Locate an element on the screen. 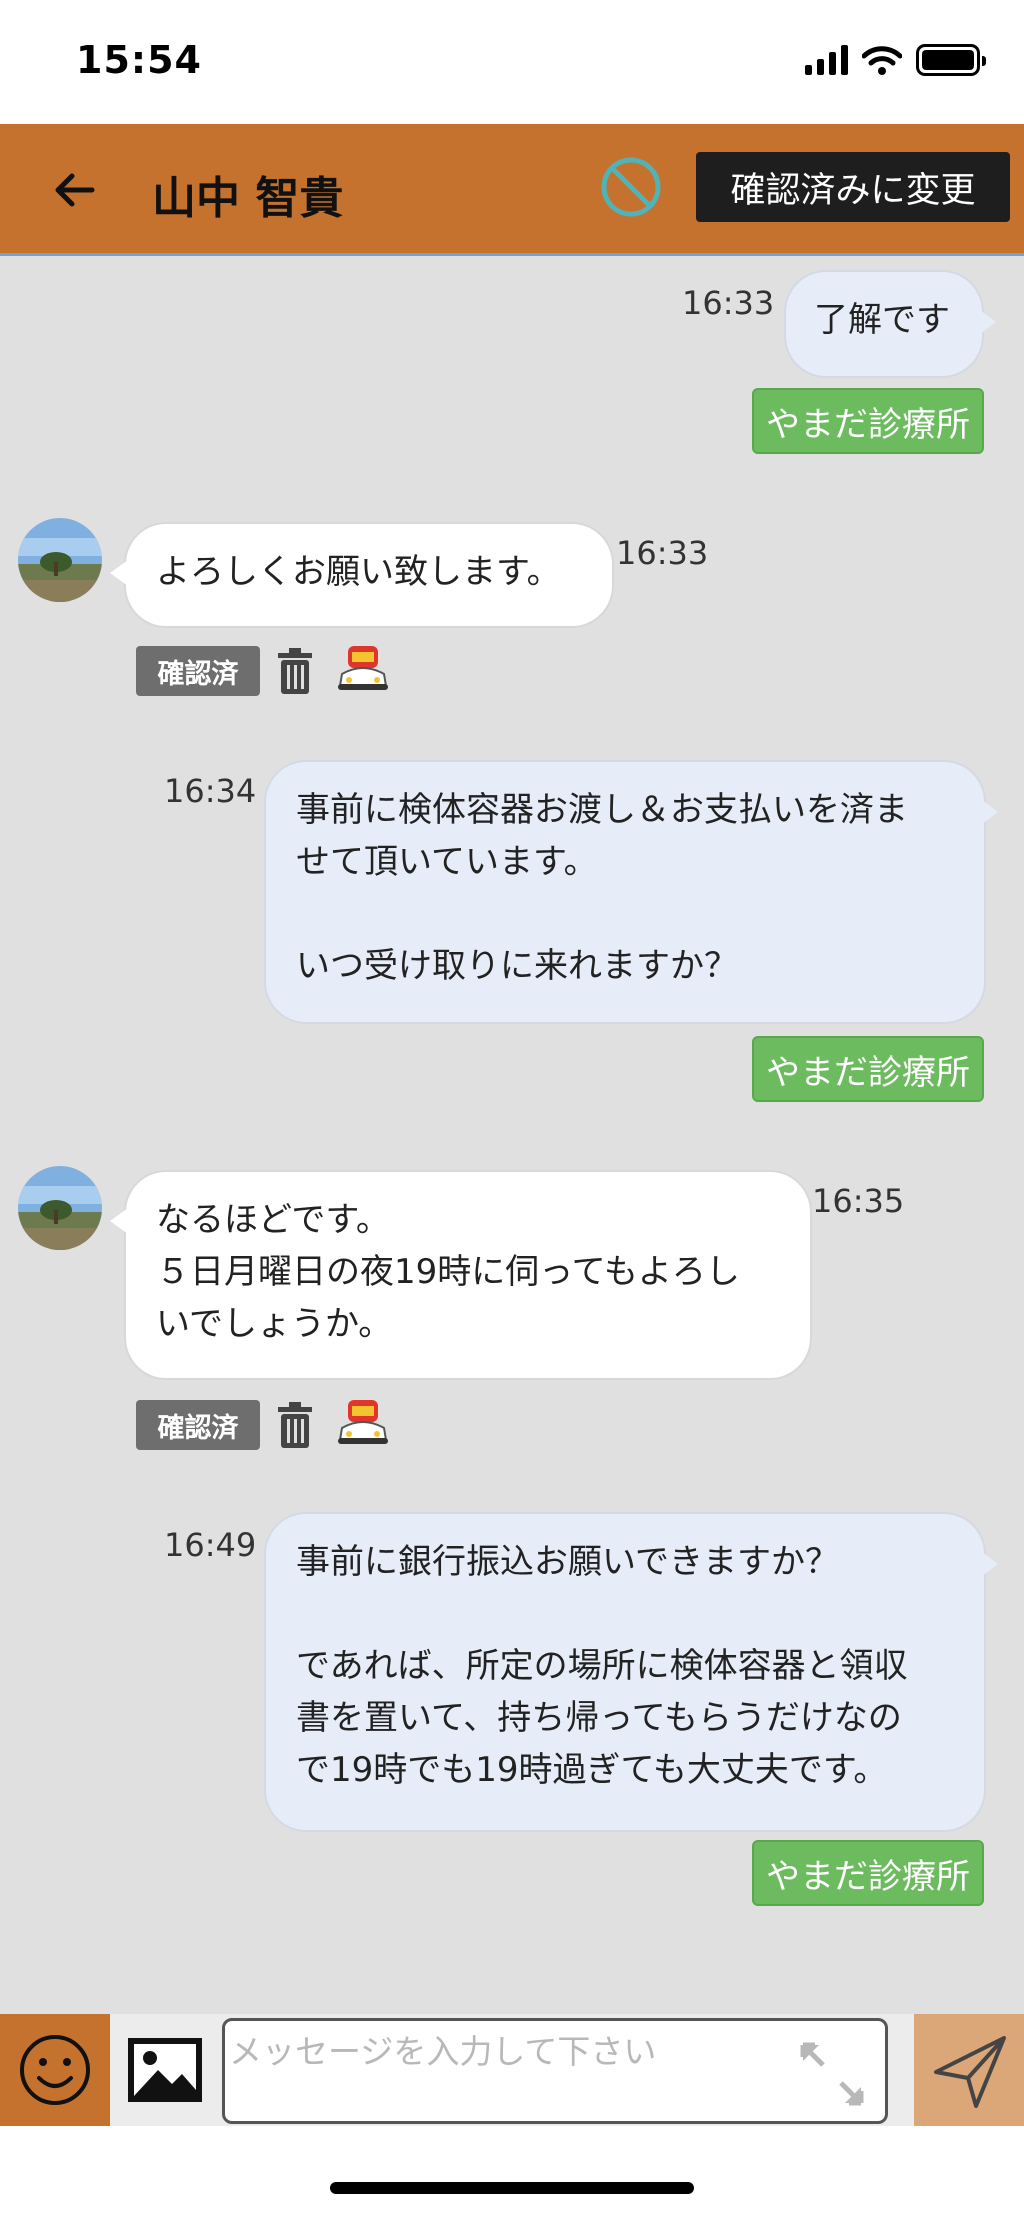  message-text: 了解です is located at coordinates (882, 320).